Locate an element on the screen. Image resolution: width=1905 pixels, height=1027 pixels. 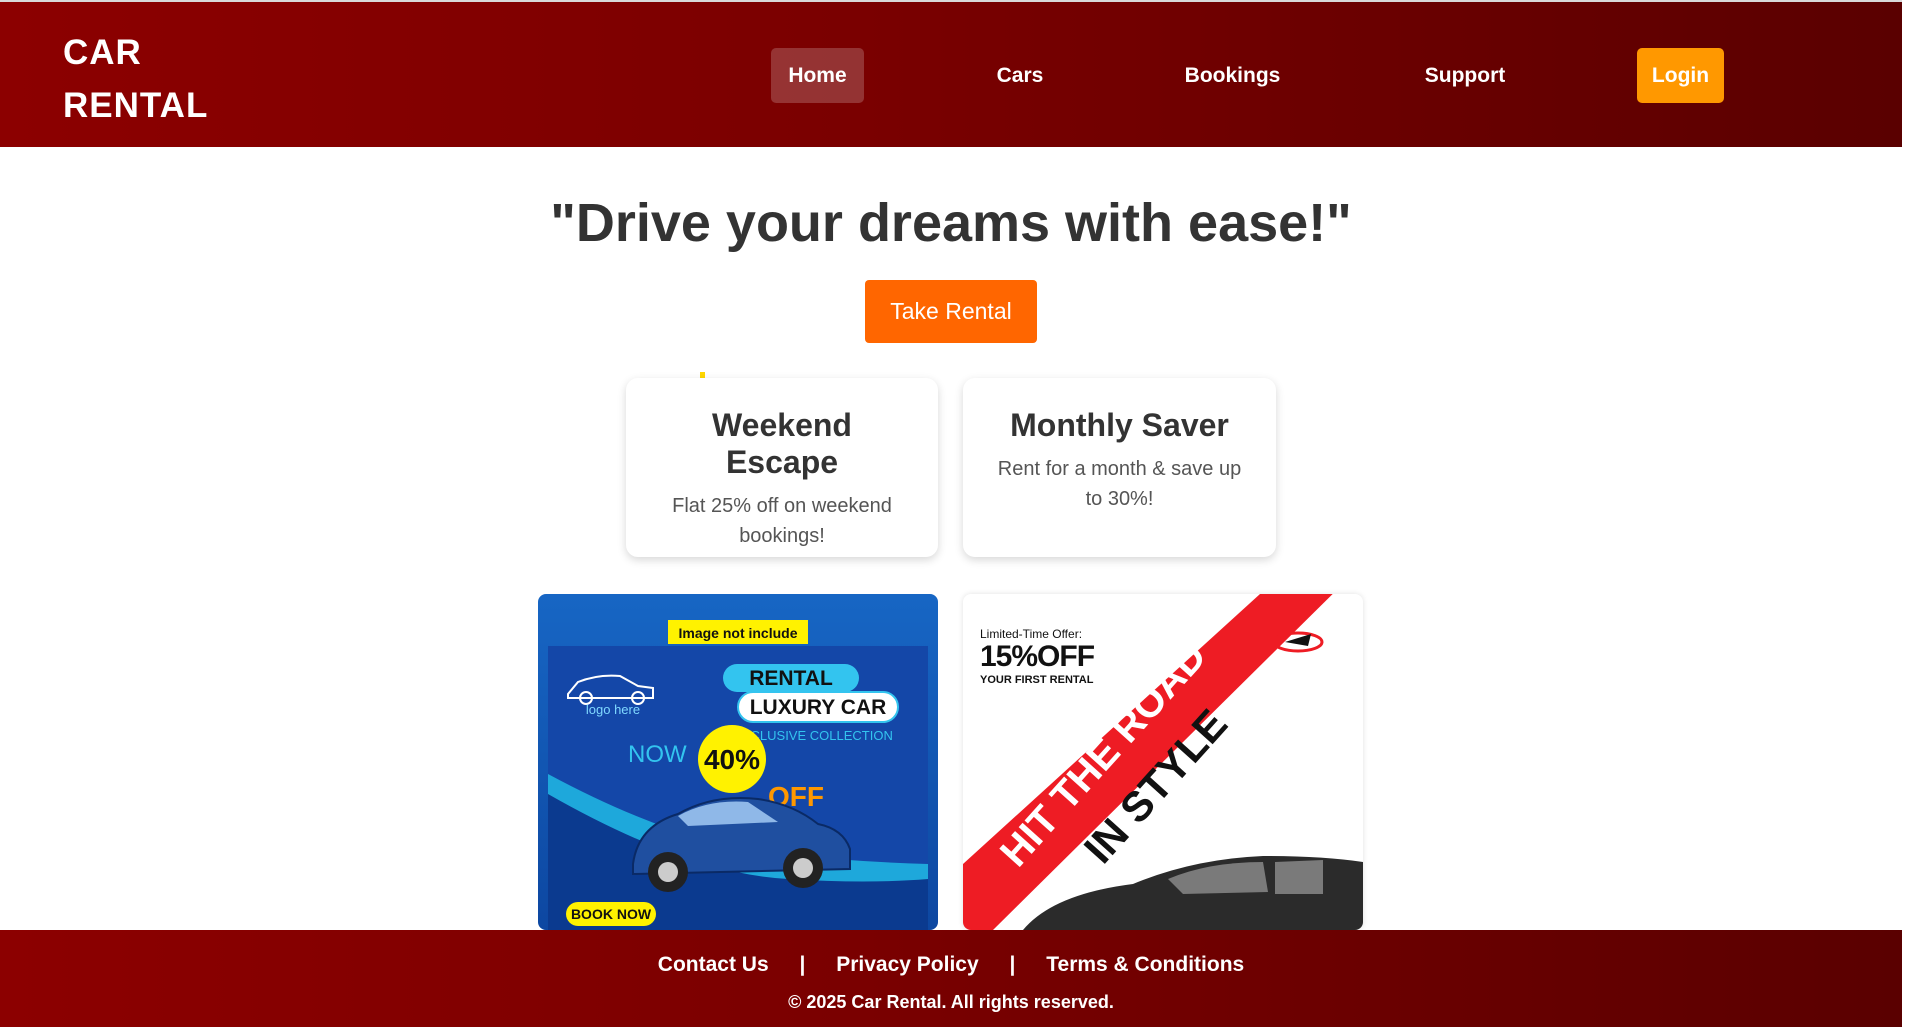
poster-tag-luxury: LUXURY CAR is located at coordinates (818, 707).